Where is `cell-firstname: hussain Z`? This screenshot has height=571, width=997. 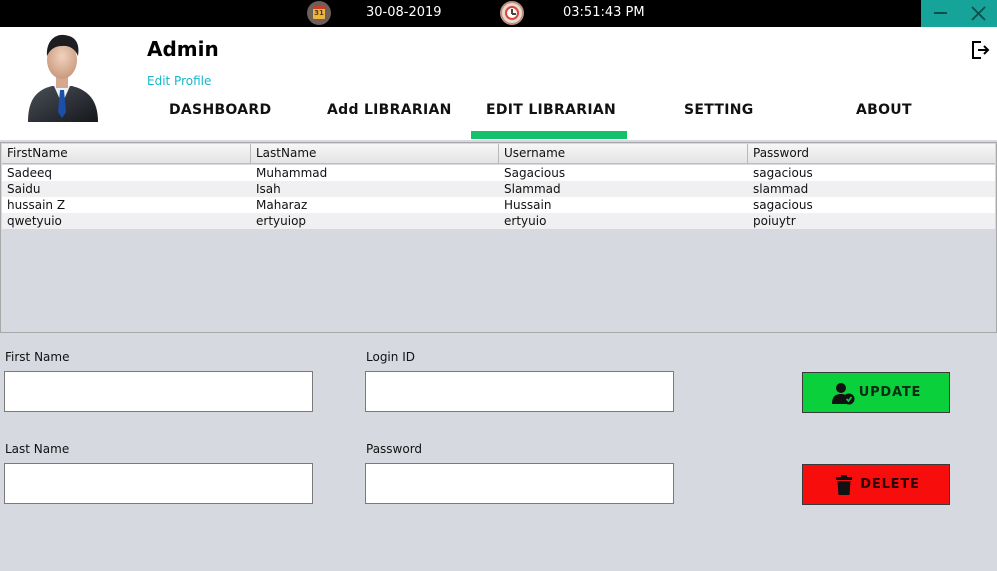
cell-firstname: hussain Z is located at coordinates (36, 205).